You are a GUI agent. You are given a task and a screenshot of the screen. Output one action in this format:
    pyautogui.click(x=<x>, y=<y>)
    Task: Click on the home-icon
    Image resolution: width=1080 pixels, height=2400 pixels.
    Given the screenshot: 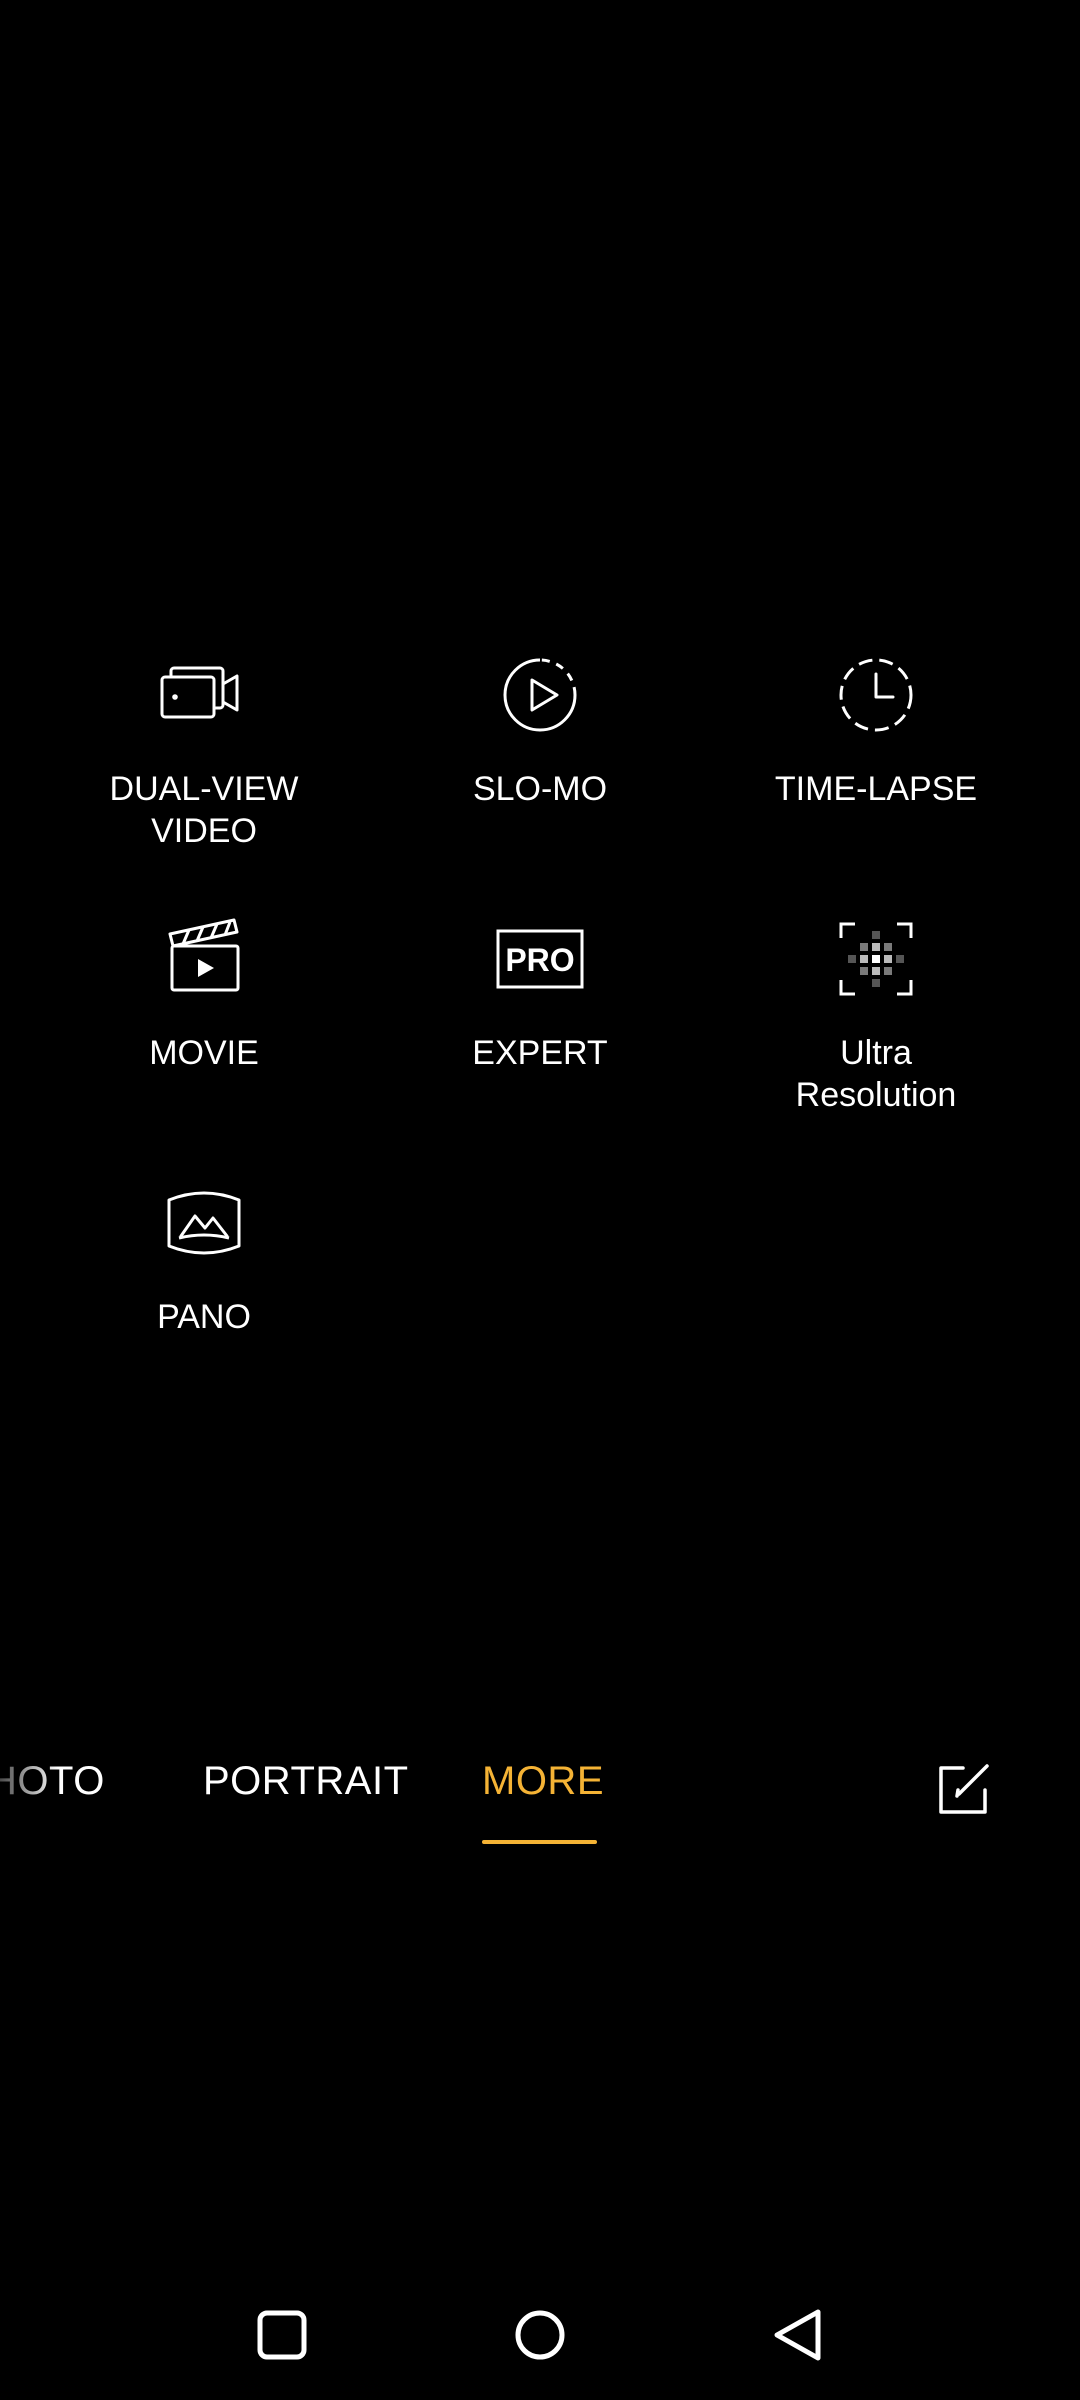 What is the action you would take?
    pyautogui.click(x=540, y=2335)
    